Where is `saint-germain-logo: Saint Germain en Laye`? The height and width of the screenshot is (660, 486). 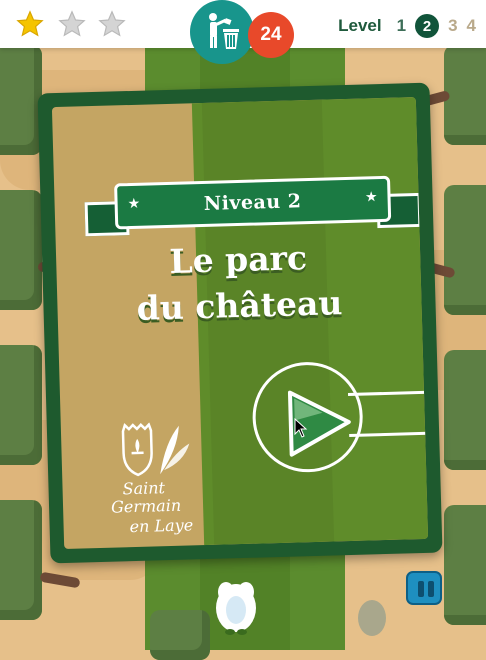 saint-germain-logo: Saint Germain en Laye is located at coordinates (164, 485).